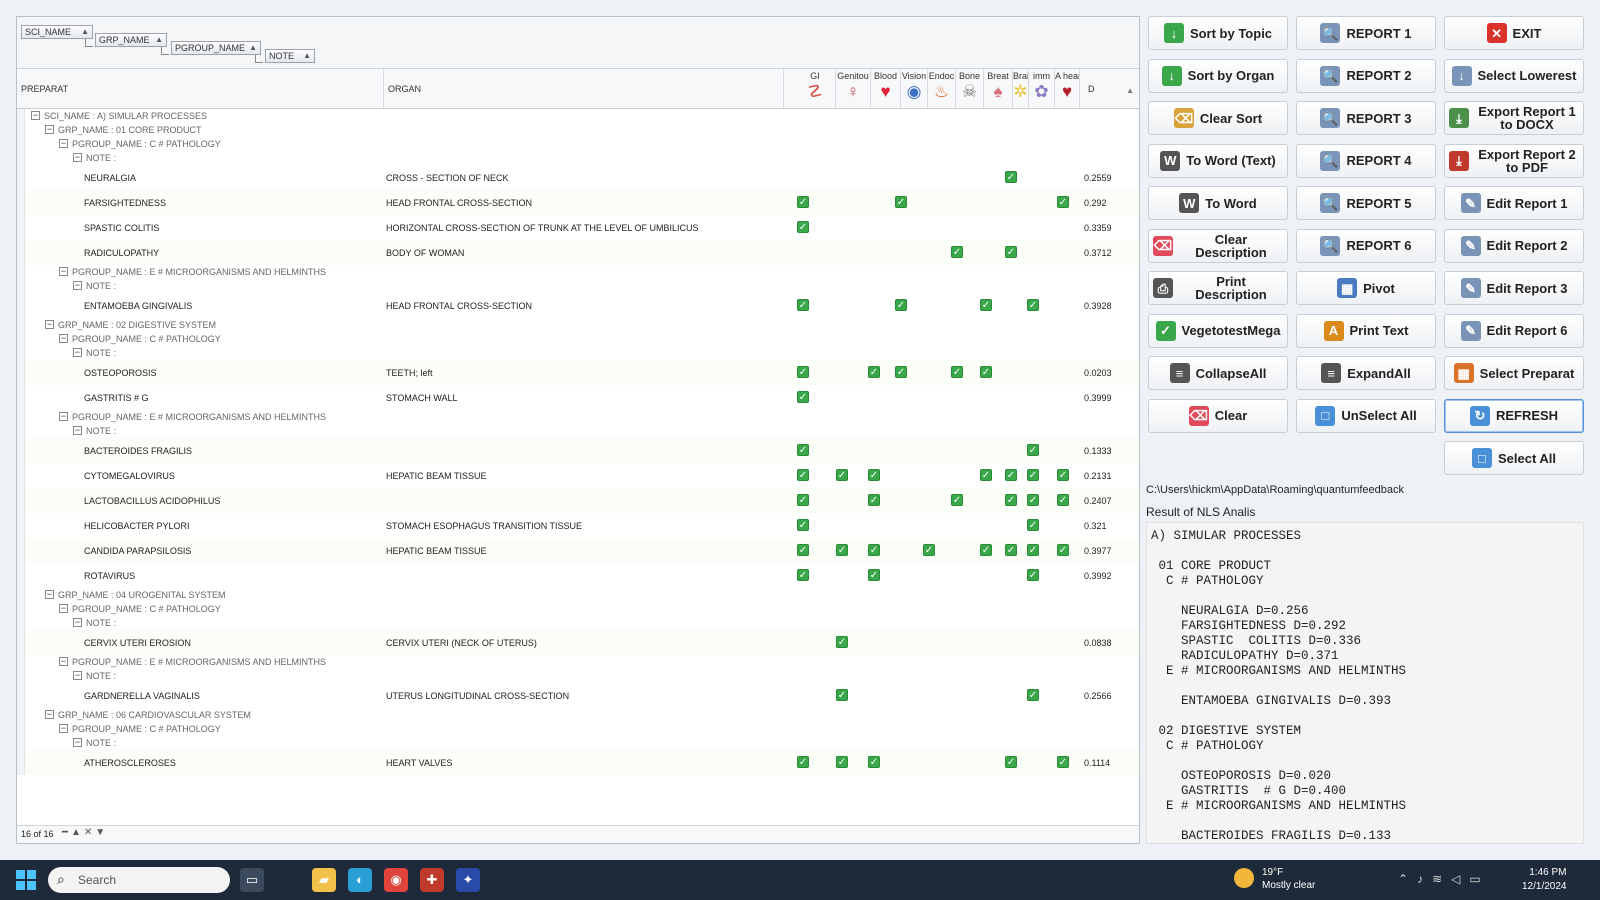 The height and width of the screenshot is (900, 1600). What do you see at coordinates (1366, 373) in the screenshot?
I see `expandall-button: ≡ ExpandAll` at bounding box center [1366, 373].